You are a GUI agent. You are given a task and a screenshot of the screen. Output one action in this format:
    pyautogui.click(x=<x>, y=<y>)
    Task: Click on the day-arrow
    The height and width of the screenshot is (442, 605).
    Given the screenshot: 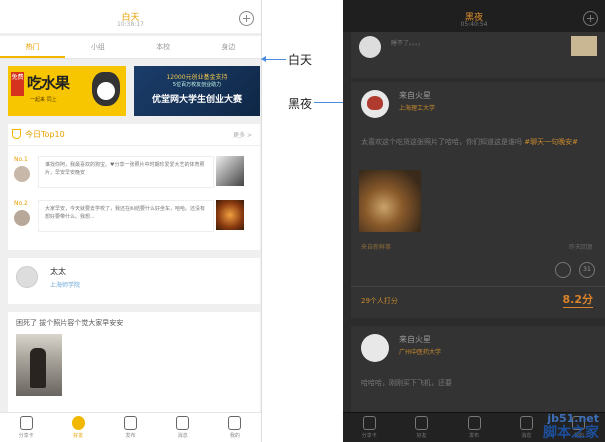 What is the action you would take?
    pyautogui.click(x=273, y=59)
    